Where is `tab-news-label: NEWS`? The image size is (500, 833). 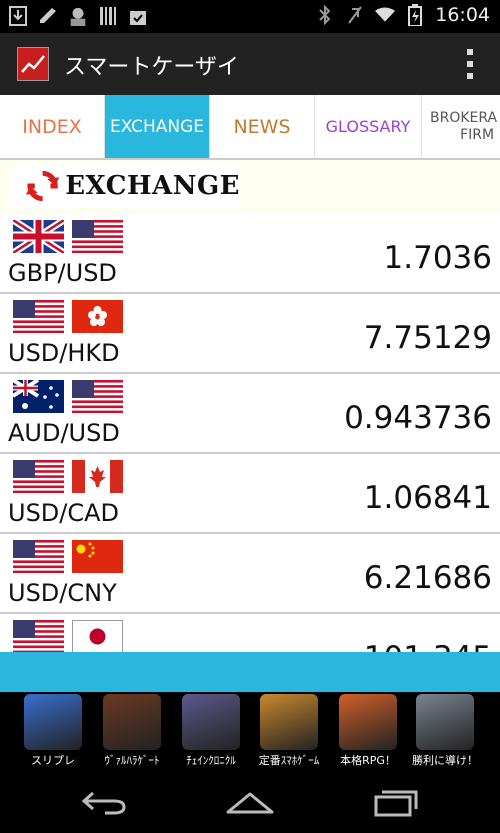 tab-news-label: NEWS is located at coordinates (262, 126).